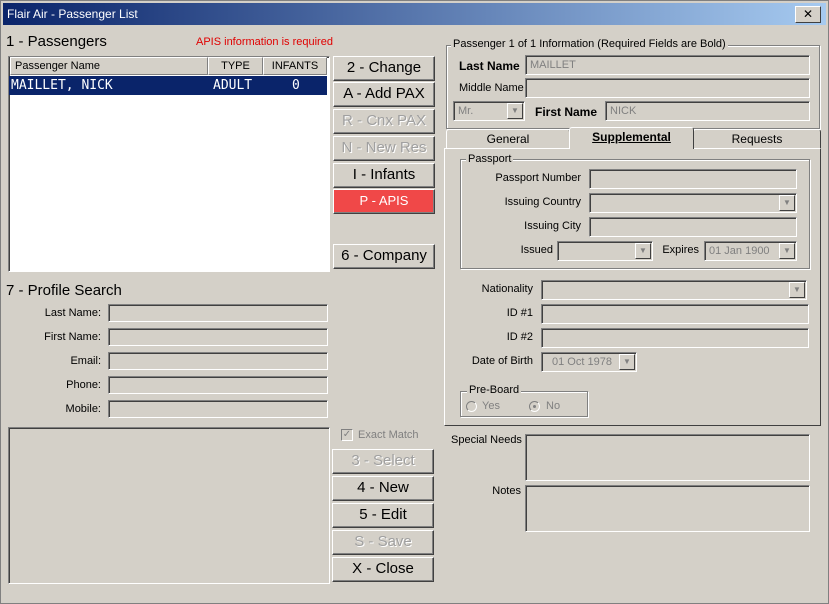  I want to click on dob-label: Date of Birth, so click(502, 361).